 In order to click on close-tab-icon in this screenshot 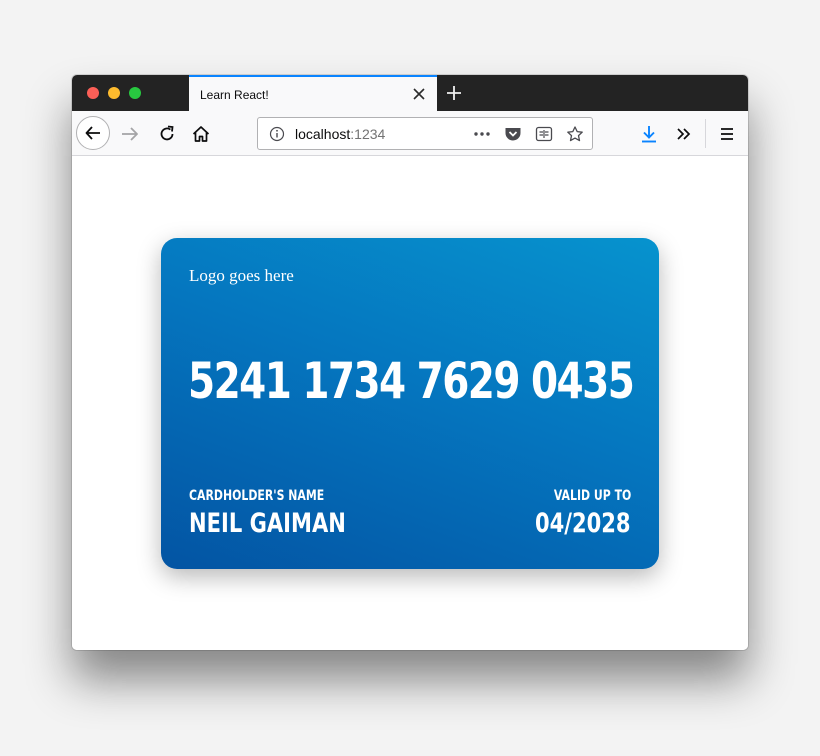, I will do `click(419, 94)`.